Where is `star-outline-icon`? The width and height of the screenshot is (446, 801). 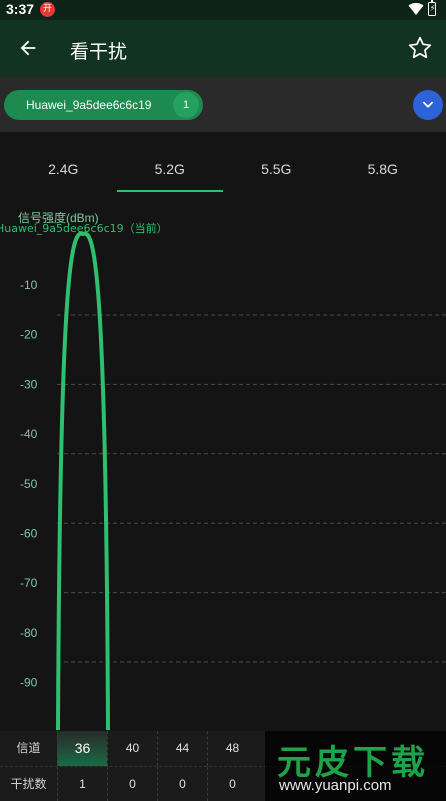
star-outline-icon is located at coordinates (420, 47).